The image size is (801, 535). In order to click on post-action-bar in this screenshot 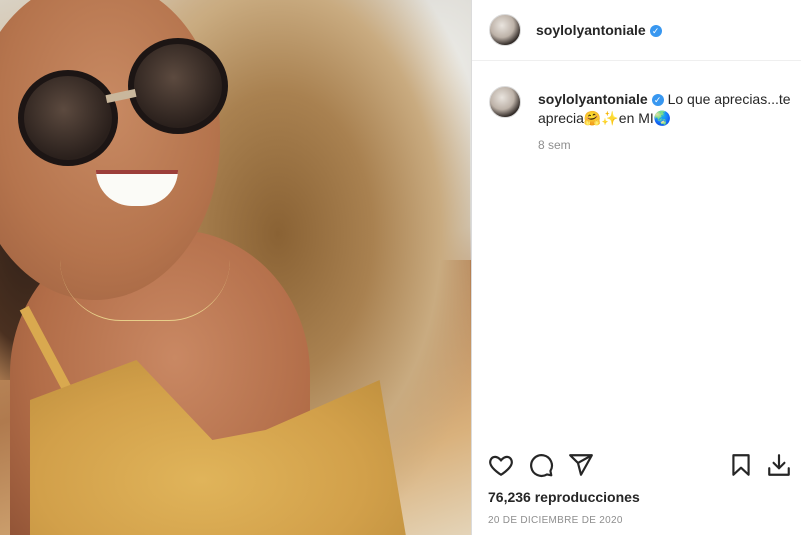, I will do `click(636, 468)`.